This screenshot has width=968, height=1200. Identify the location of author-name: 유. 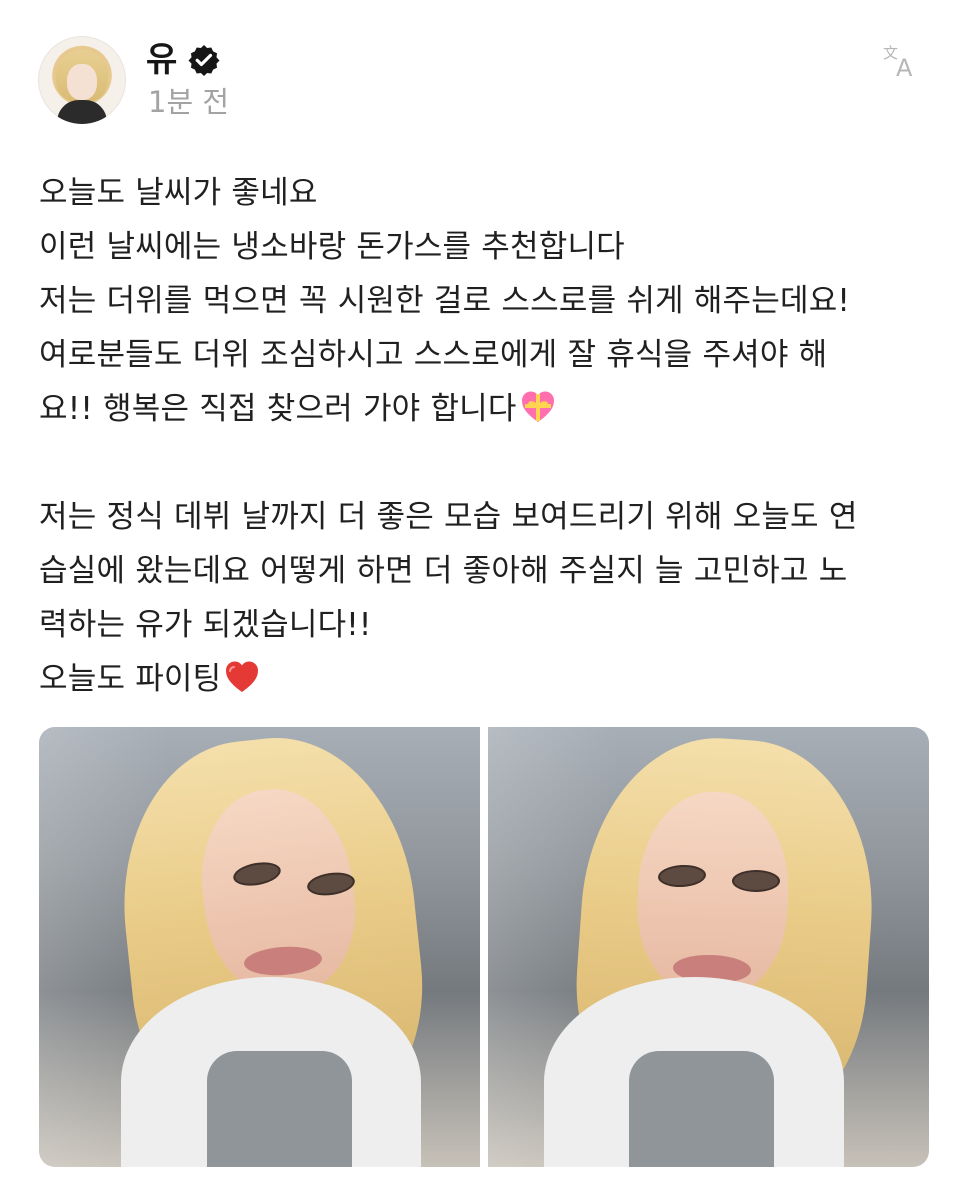
(161, 60).